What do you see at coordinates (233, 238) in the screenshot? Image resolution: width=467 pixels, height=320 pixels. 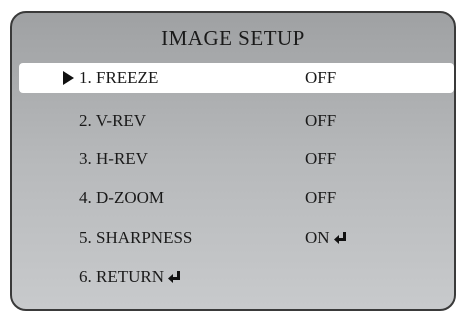 I see `menu-item-sharpness: 5. SHARPNESS ON` at bounding box center [233, 238].